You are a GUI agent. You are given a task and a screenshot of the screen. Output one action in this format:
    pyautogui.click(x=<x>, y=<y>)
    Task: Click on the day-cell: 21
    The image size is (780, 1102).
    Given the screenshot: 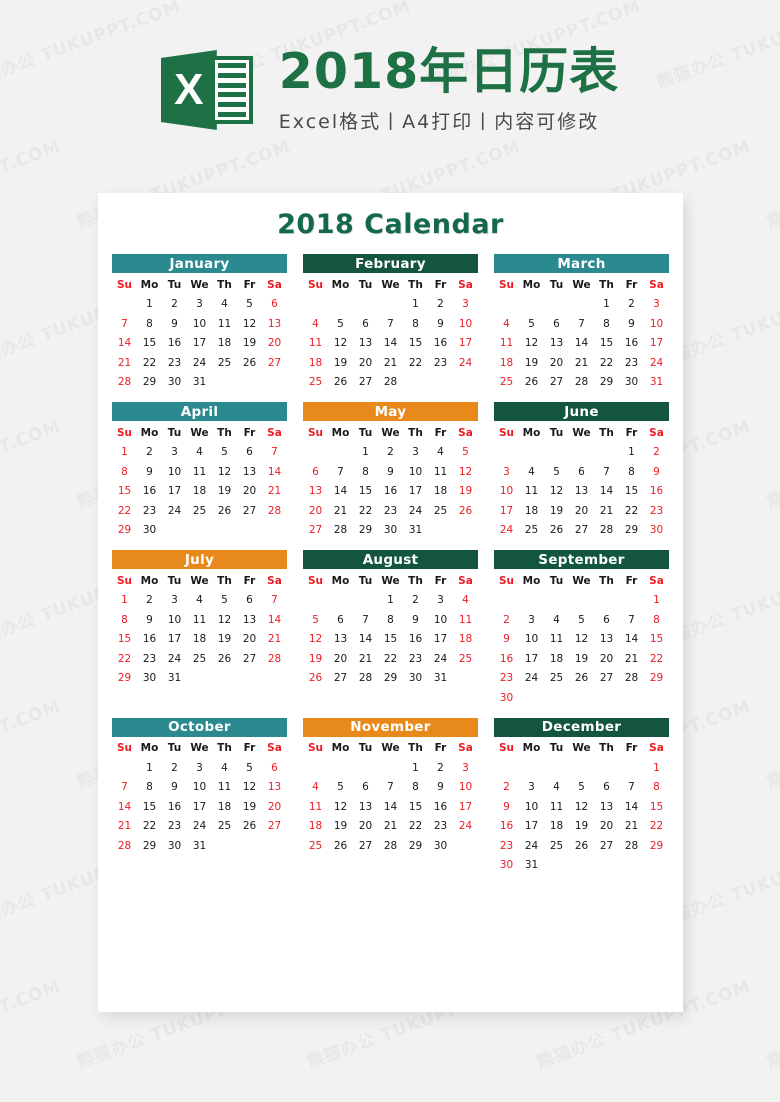 What is the action you would take?
    pyautogui.click(x=124, y=827)
    